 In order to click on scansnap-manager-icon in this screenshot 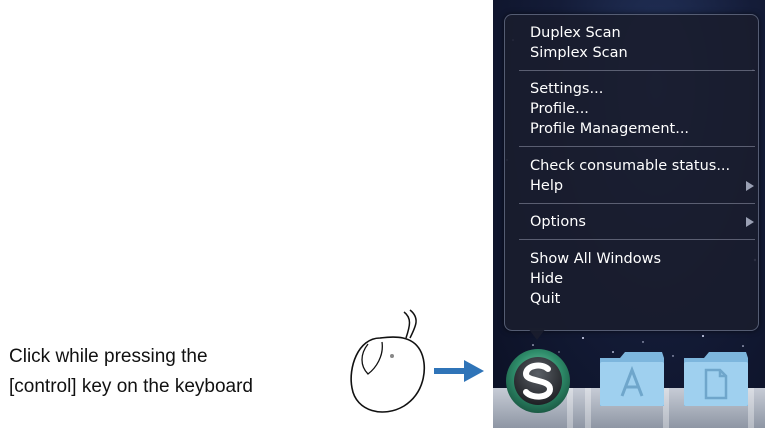, I will do `click(538, 381)`.